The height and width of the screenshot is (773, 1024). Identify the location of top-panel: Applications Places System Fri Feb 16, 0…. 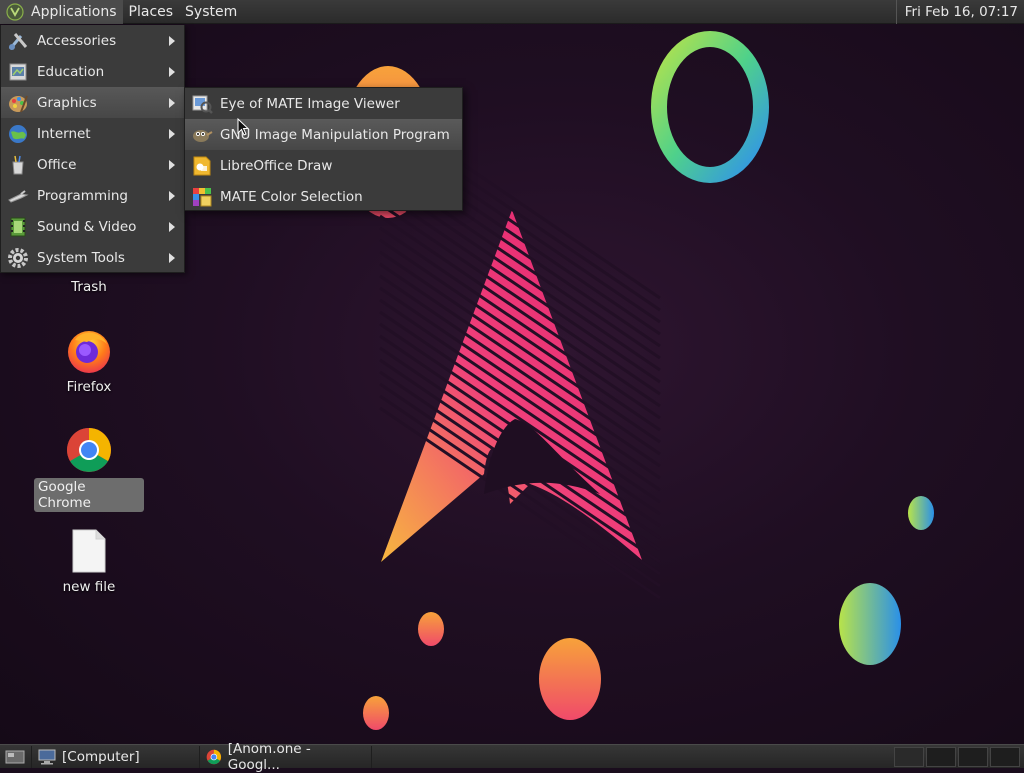
(512, 12).